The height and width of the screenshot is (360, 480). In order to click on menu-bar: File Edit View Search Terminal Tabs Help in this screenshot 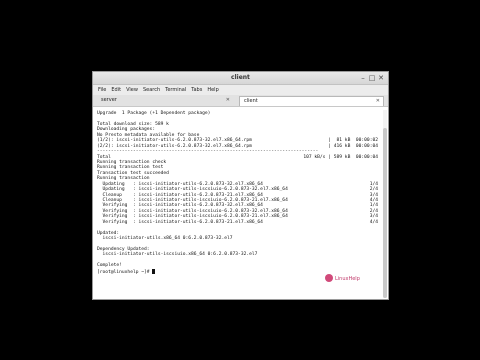, I will do `click(240, 90)`.